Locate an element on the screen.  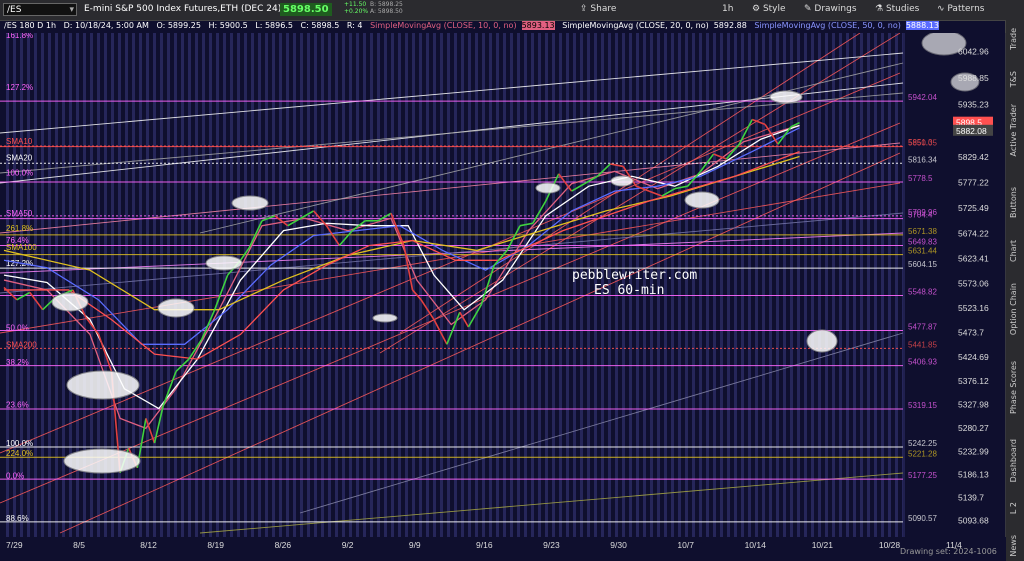
patterns-button: ∿ Patterns is located at coordinates (960, 9).